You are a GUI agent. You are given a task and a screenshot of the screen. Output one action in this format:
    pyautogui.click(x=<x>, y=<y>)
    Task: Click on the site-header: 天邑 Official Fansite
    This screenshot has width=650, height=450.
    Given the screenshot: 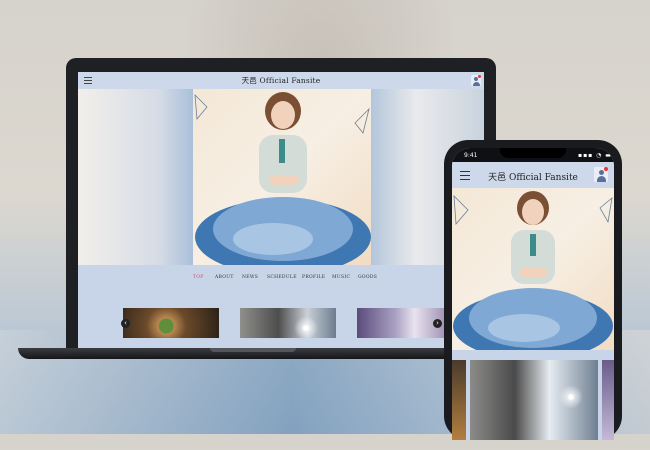 What is the action you would take?
    pyautogui.click(x=281, y=80)
    